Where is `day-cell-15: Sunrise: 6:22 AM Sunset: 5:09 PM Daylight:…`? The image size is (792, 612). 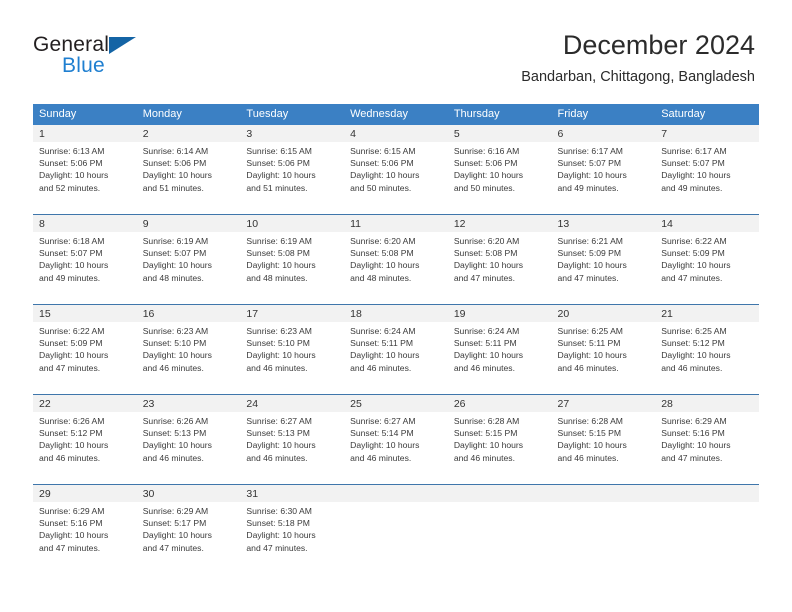
day-cell-15: Sunrise: 6:22 AM Sunset: 5:09 PM Daylight:… is located at coordinates (85, 358).